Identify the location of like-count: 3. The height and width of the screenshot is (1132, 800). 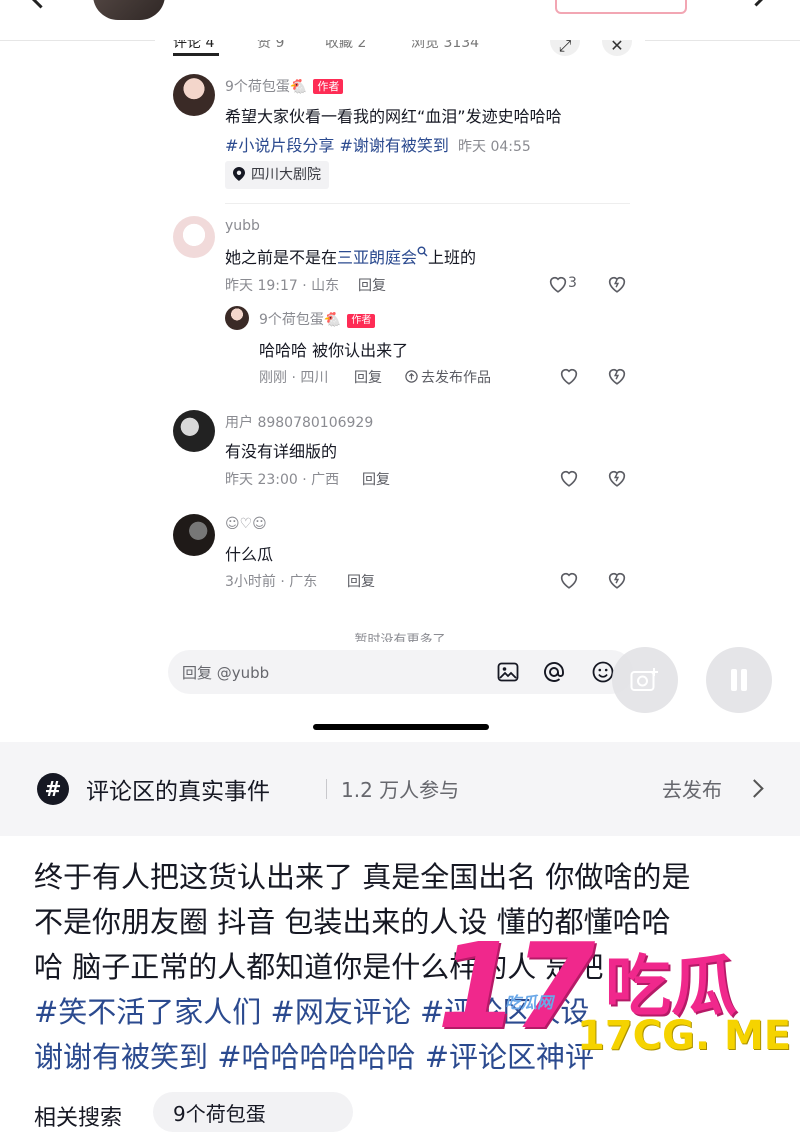
(572, 283).